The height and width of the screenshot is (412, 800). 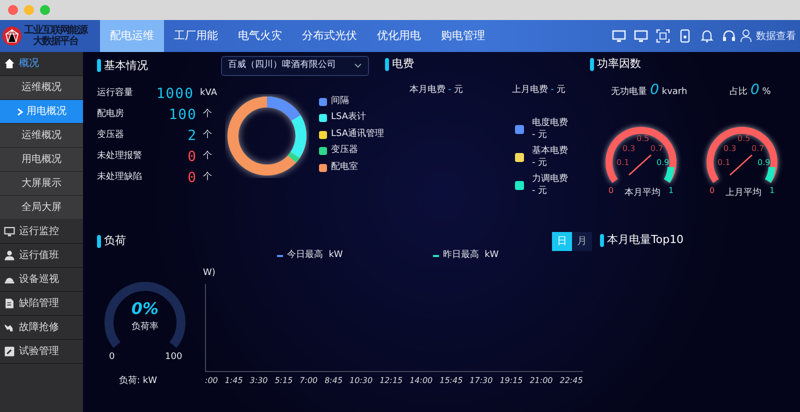 What do you see at coordinates (196, 36) in the screenshot?
I see `nav-tab: 工厂用能` at bounding box center [196, 36].